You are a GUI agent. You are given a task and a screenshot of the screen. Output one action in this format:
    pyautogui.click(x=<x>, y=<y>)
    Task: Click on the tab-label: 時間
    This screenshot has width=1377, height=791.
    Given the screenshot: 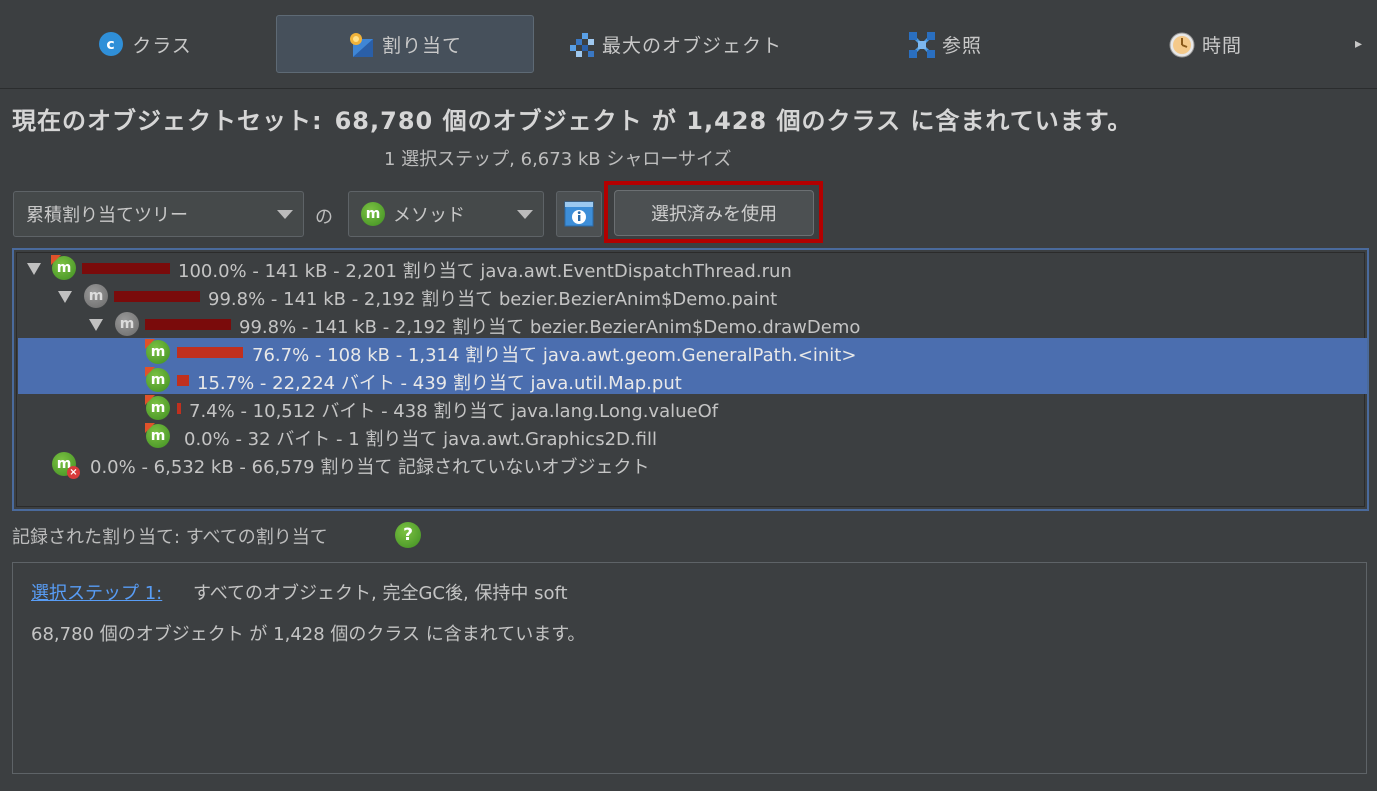 What is the action you would take?
    pyautogui.click(x=1221, y=45)
    